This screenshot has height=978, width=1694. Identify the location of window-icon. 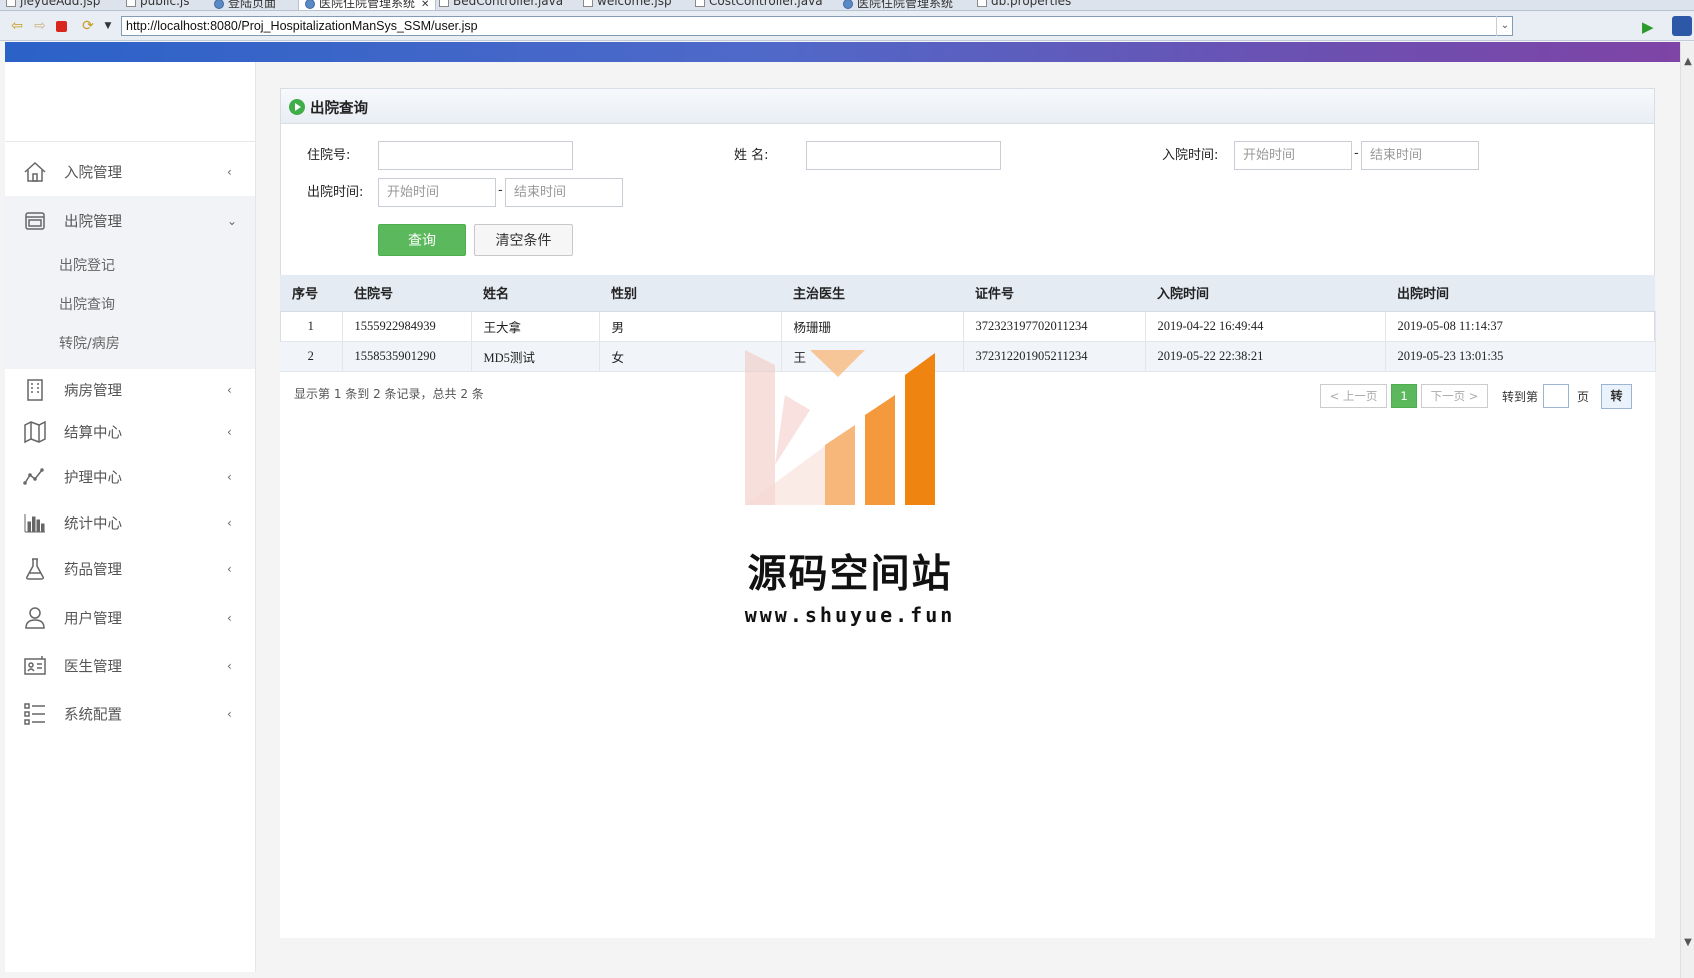
(35, 221).